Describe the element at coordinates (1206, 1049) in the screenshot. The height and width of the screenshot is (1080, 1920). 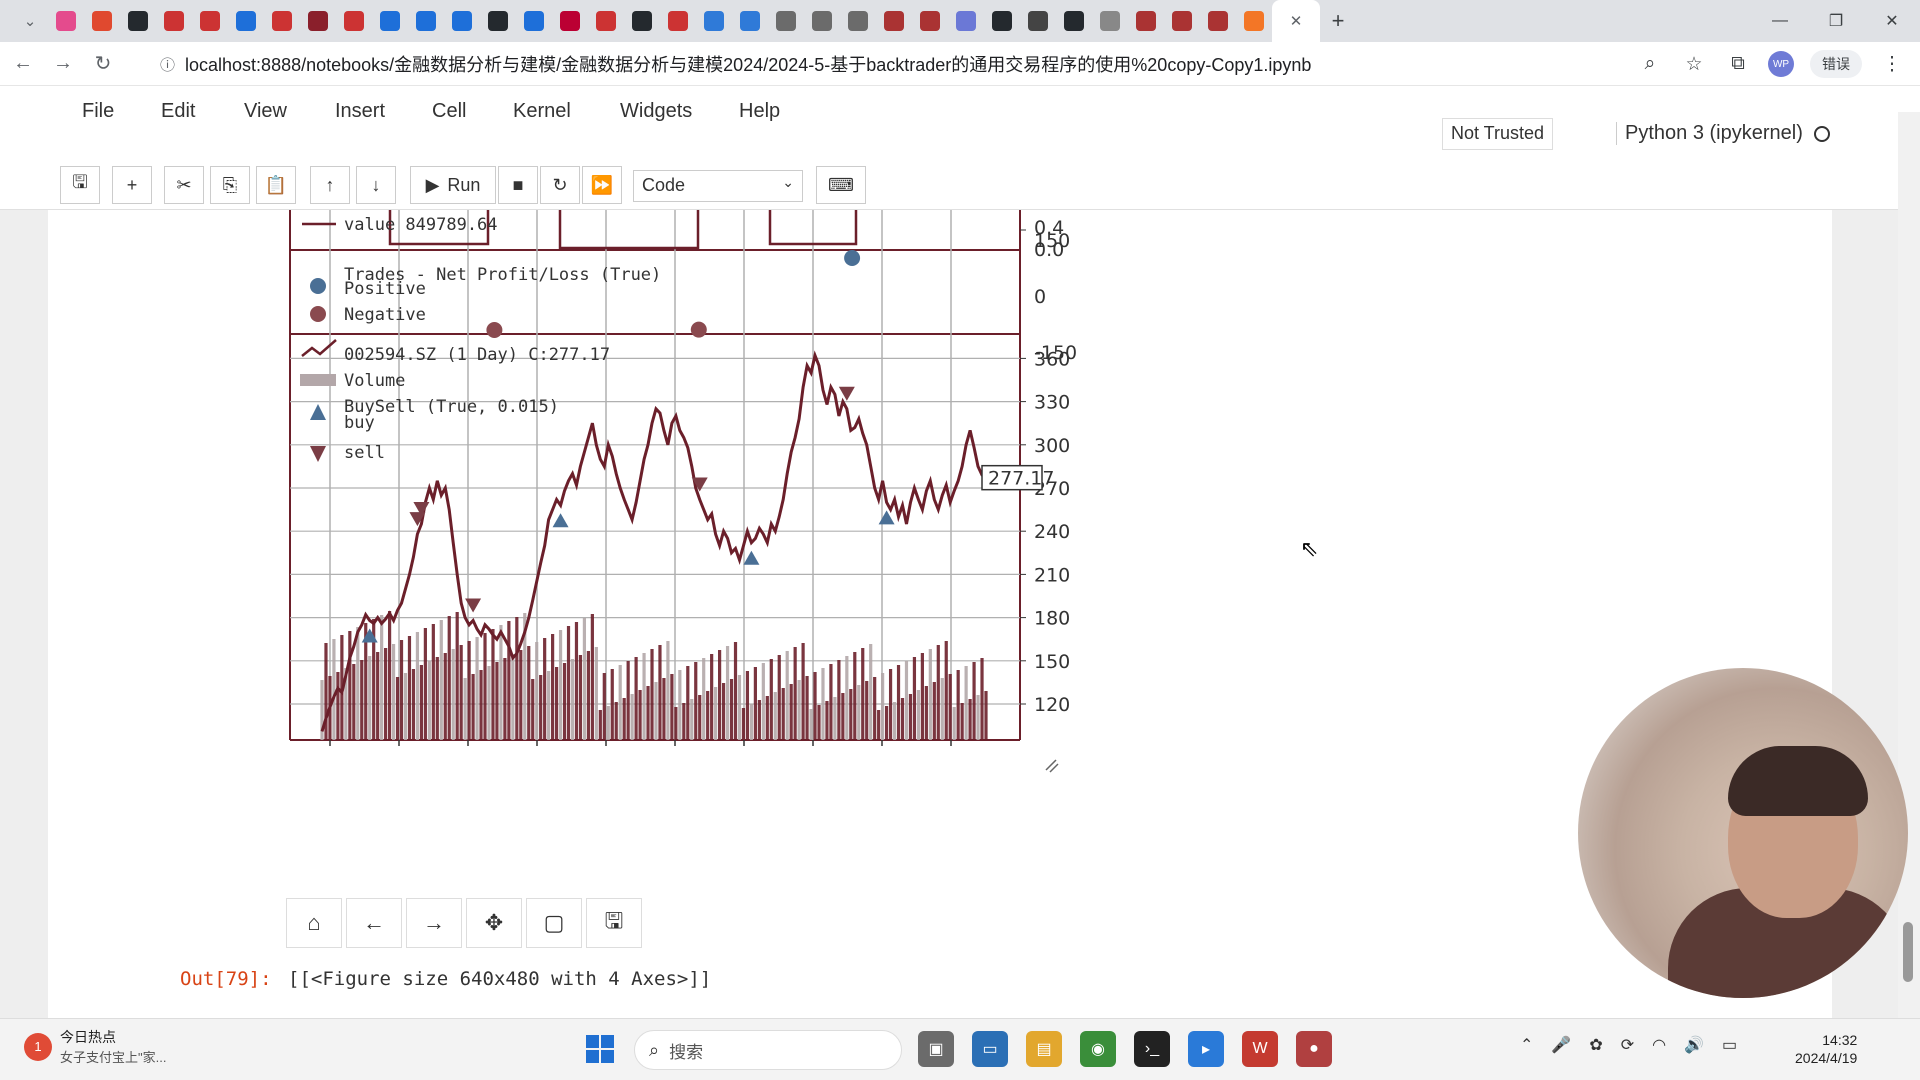
I see `app-icon: ▸` at that location.